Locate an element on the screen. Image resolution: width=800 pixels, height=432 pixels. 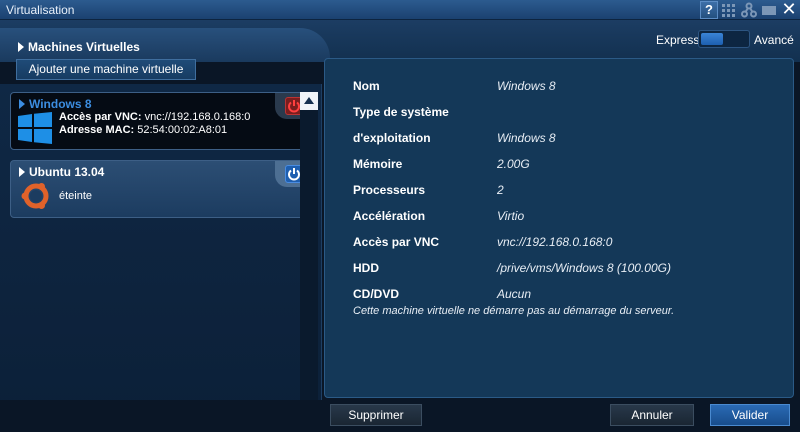
minimize-icon is located at coordinates (769, 10).